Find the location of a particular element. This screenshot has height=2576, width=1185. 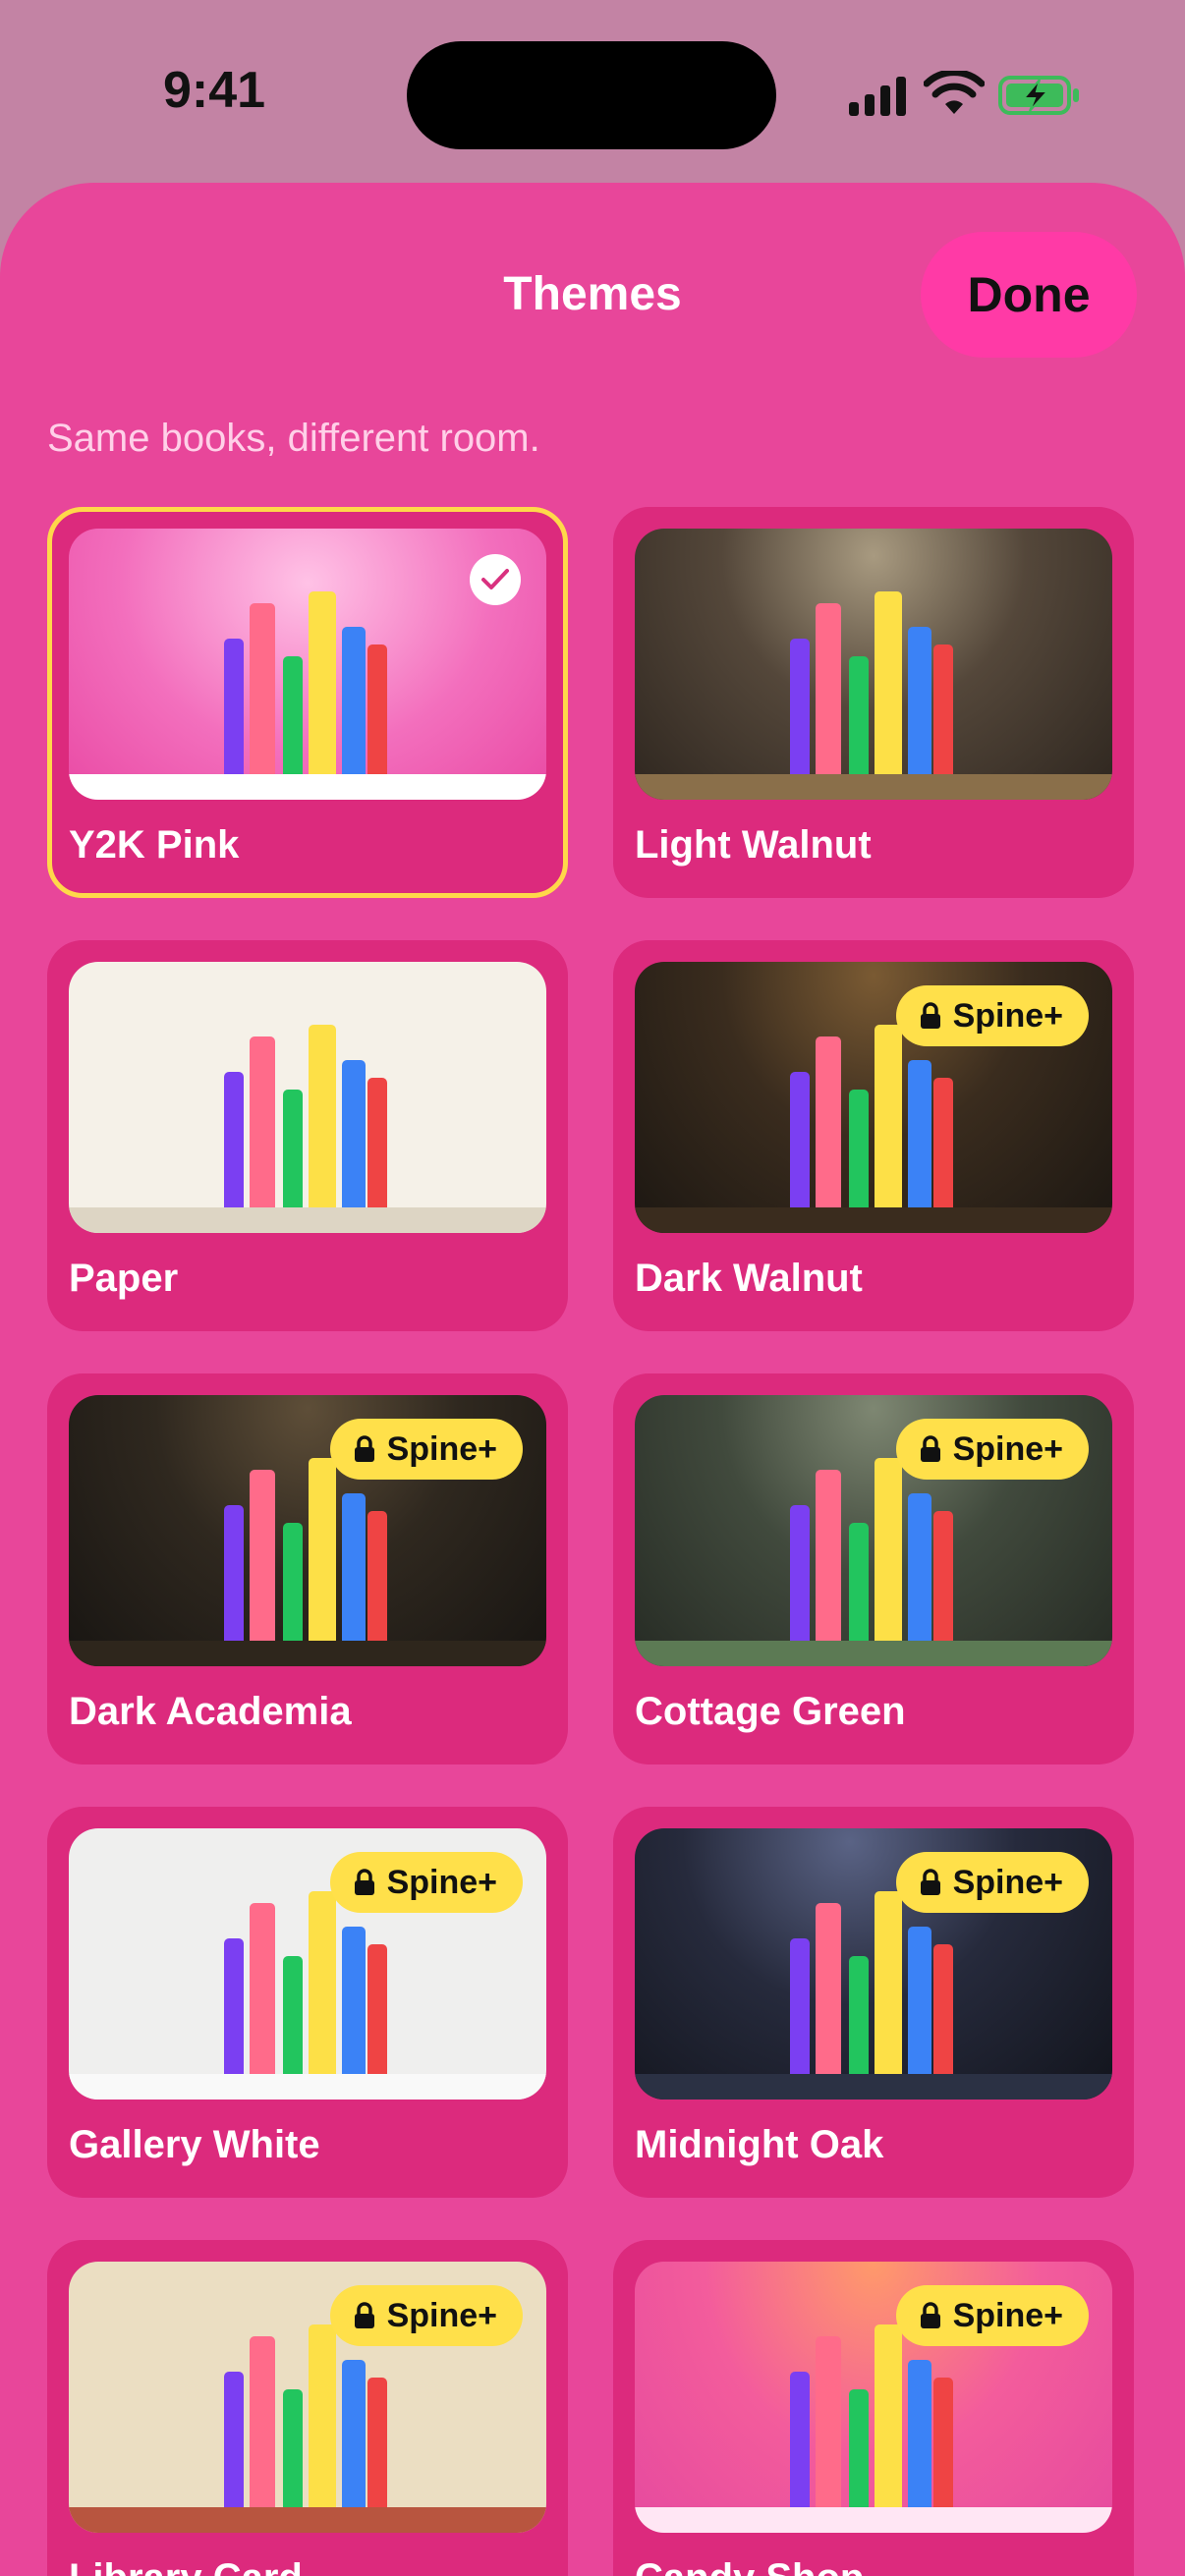

theme-name: Candy Shop is located at coordinates (750, 2566).